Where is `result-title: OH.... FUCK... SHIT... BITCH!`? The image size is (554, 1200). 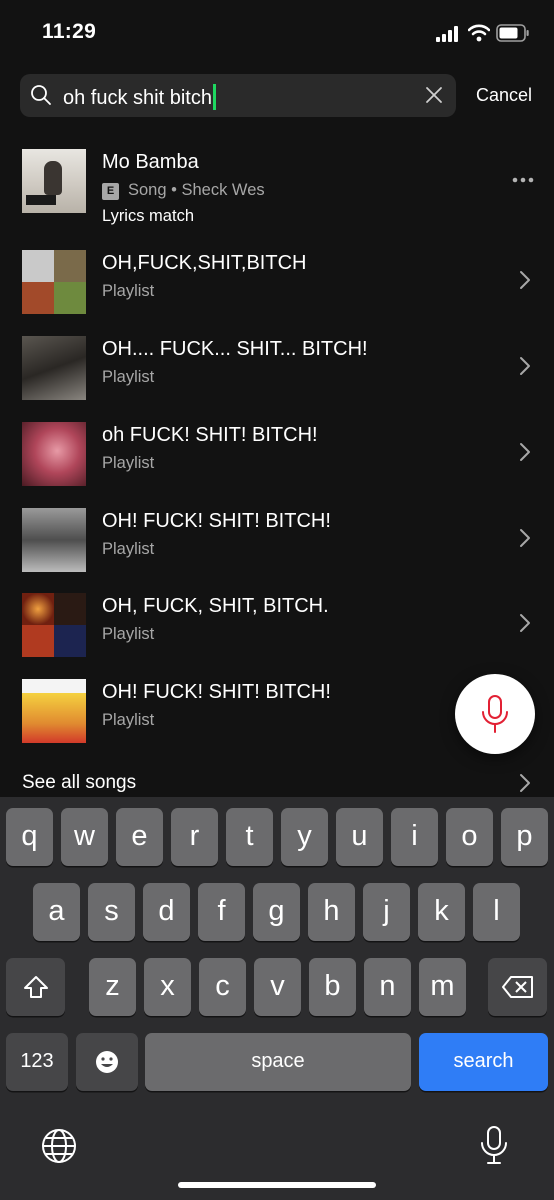
result-title: OH.... FUCK... SHIT... BITCH! is located at coordinates (235, 349).